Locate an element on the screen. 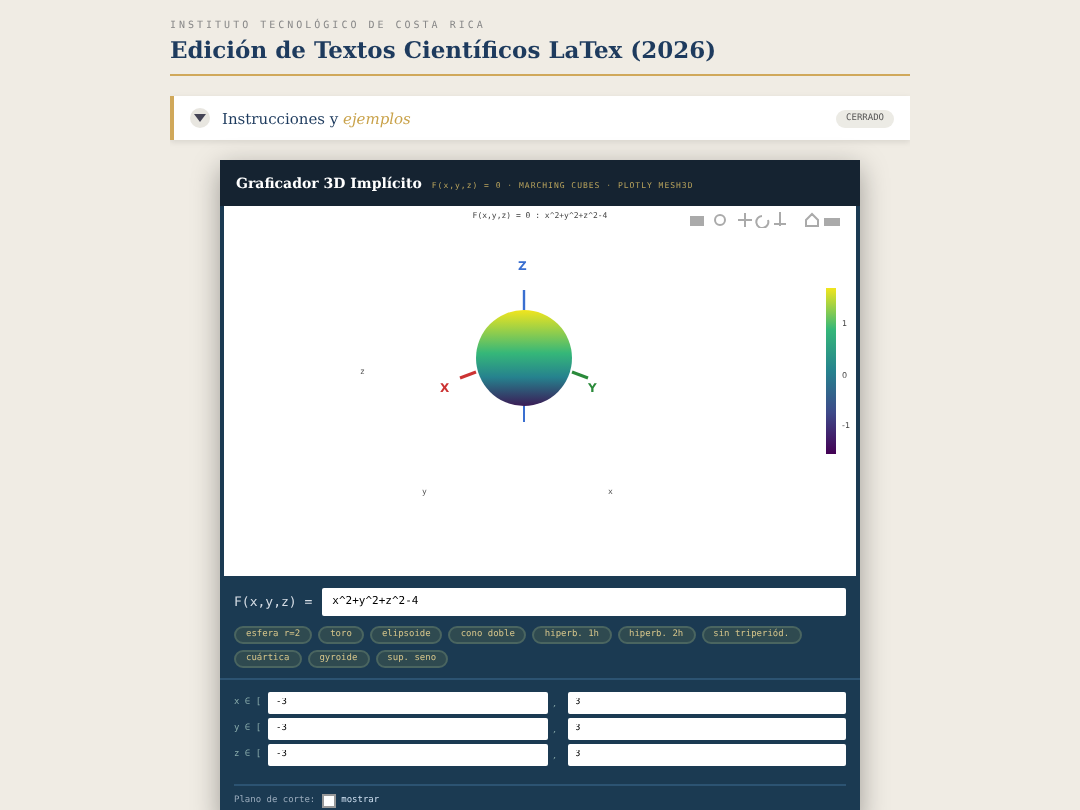  checkbox is located at coordinates (328, 801).